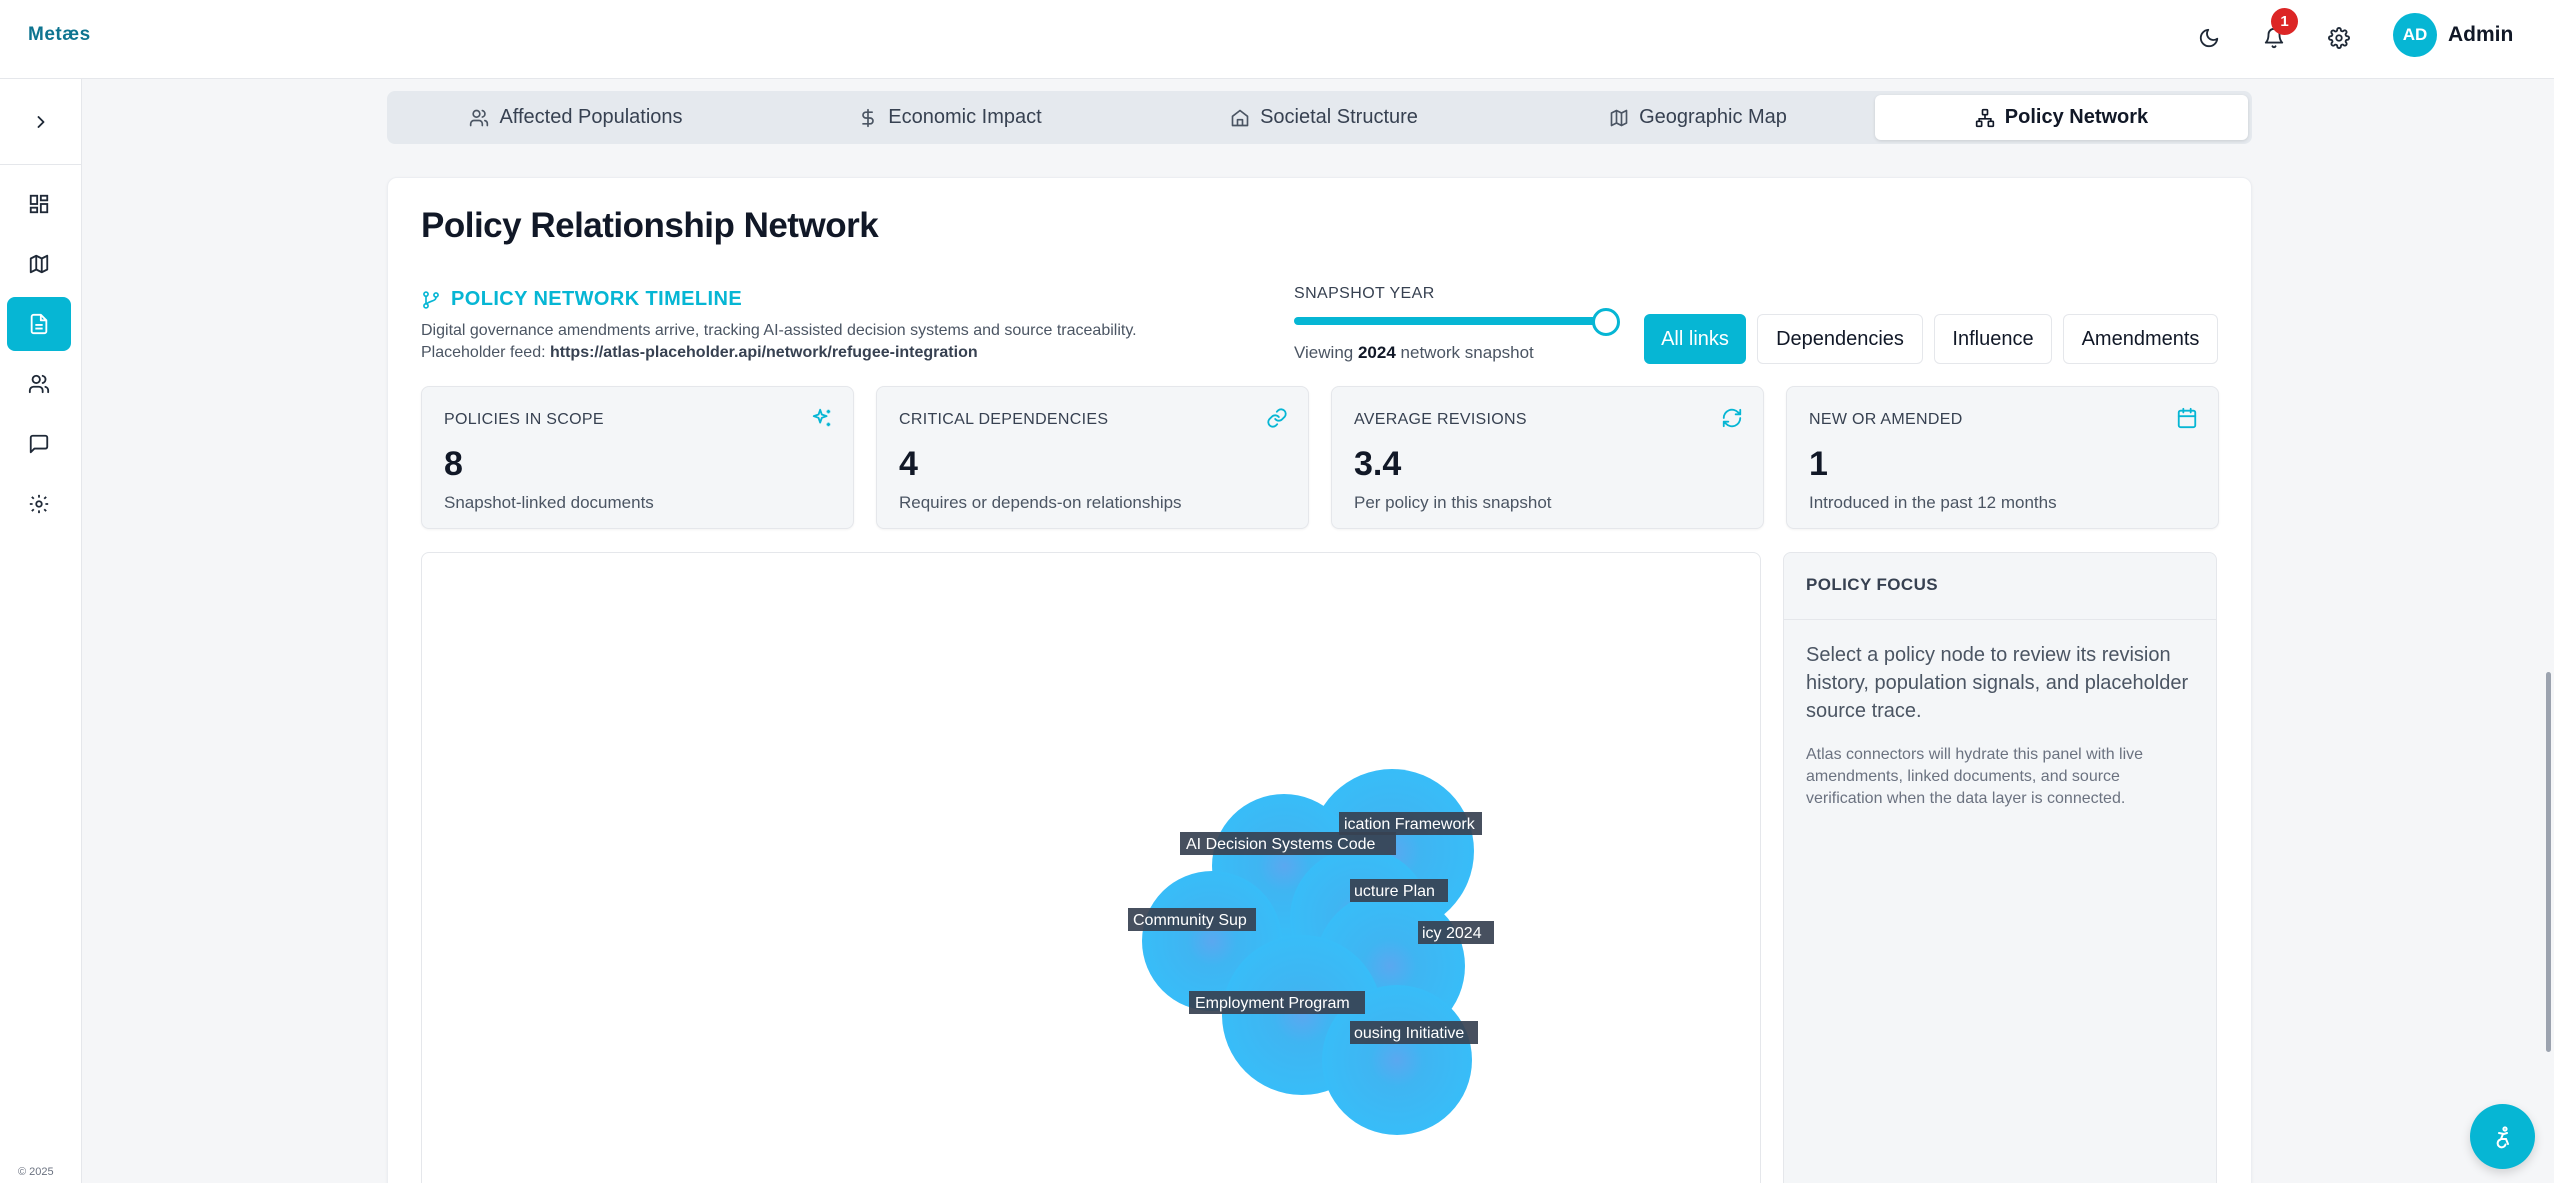  I want to click on sidebar: © 2025, so click(41, 631).